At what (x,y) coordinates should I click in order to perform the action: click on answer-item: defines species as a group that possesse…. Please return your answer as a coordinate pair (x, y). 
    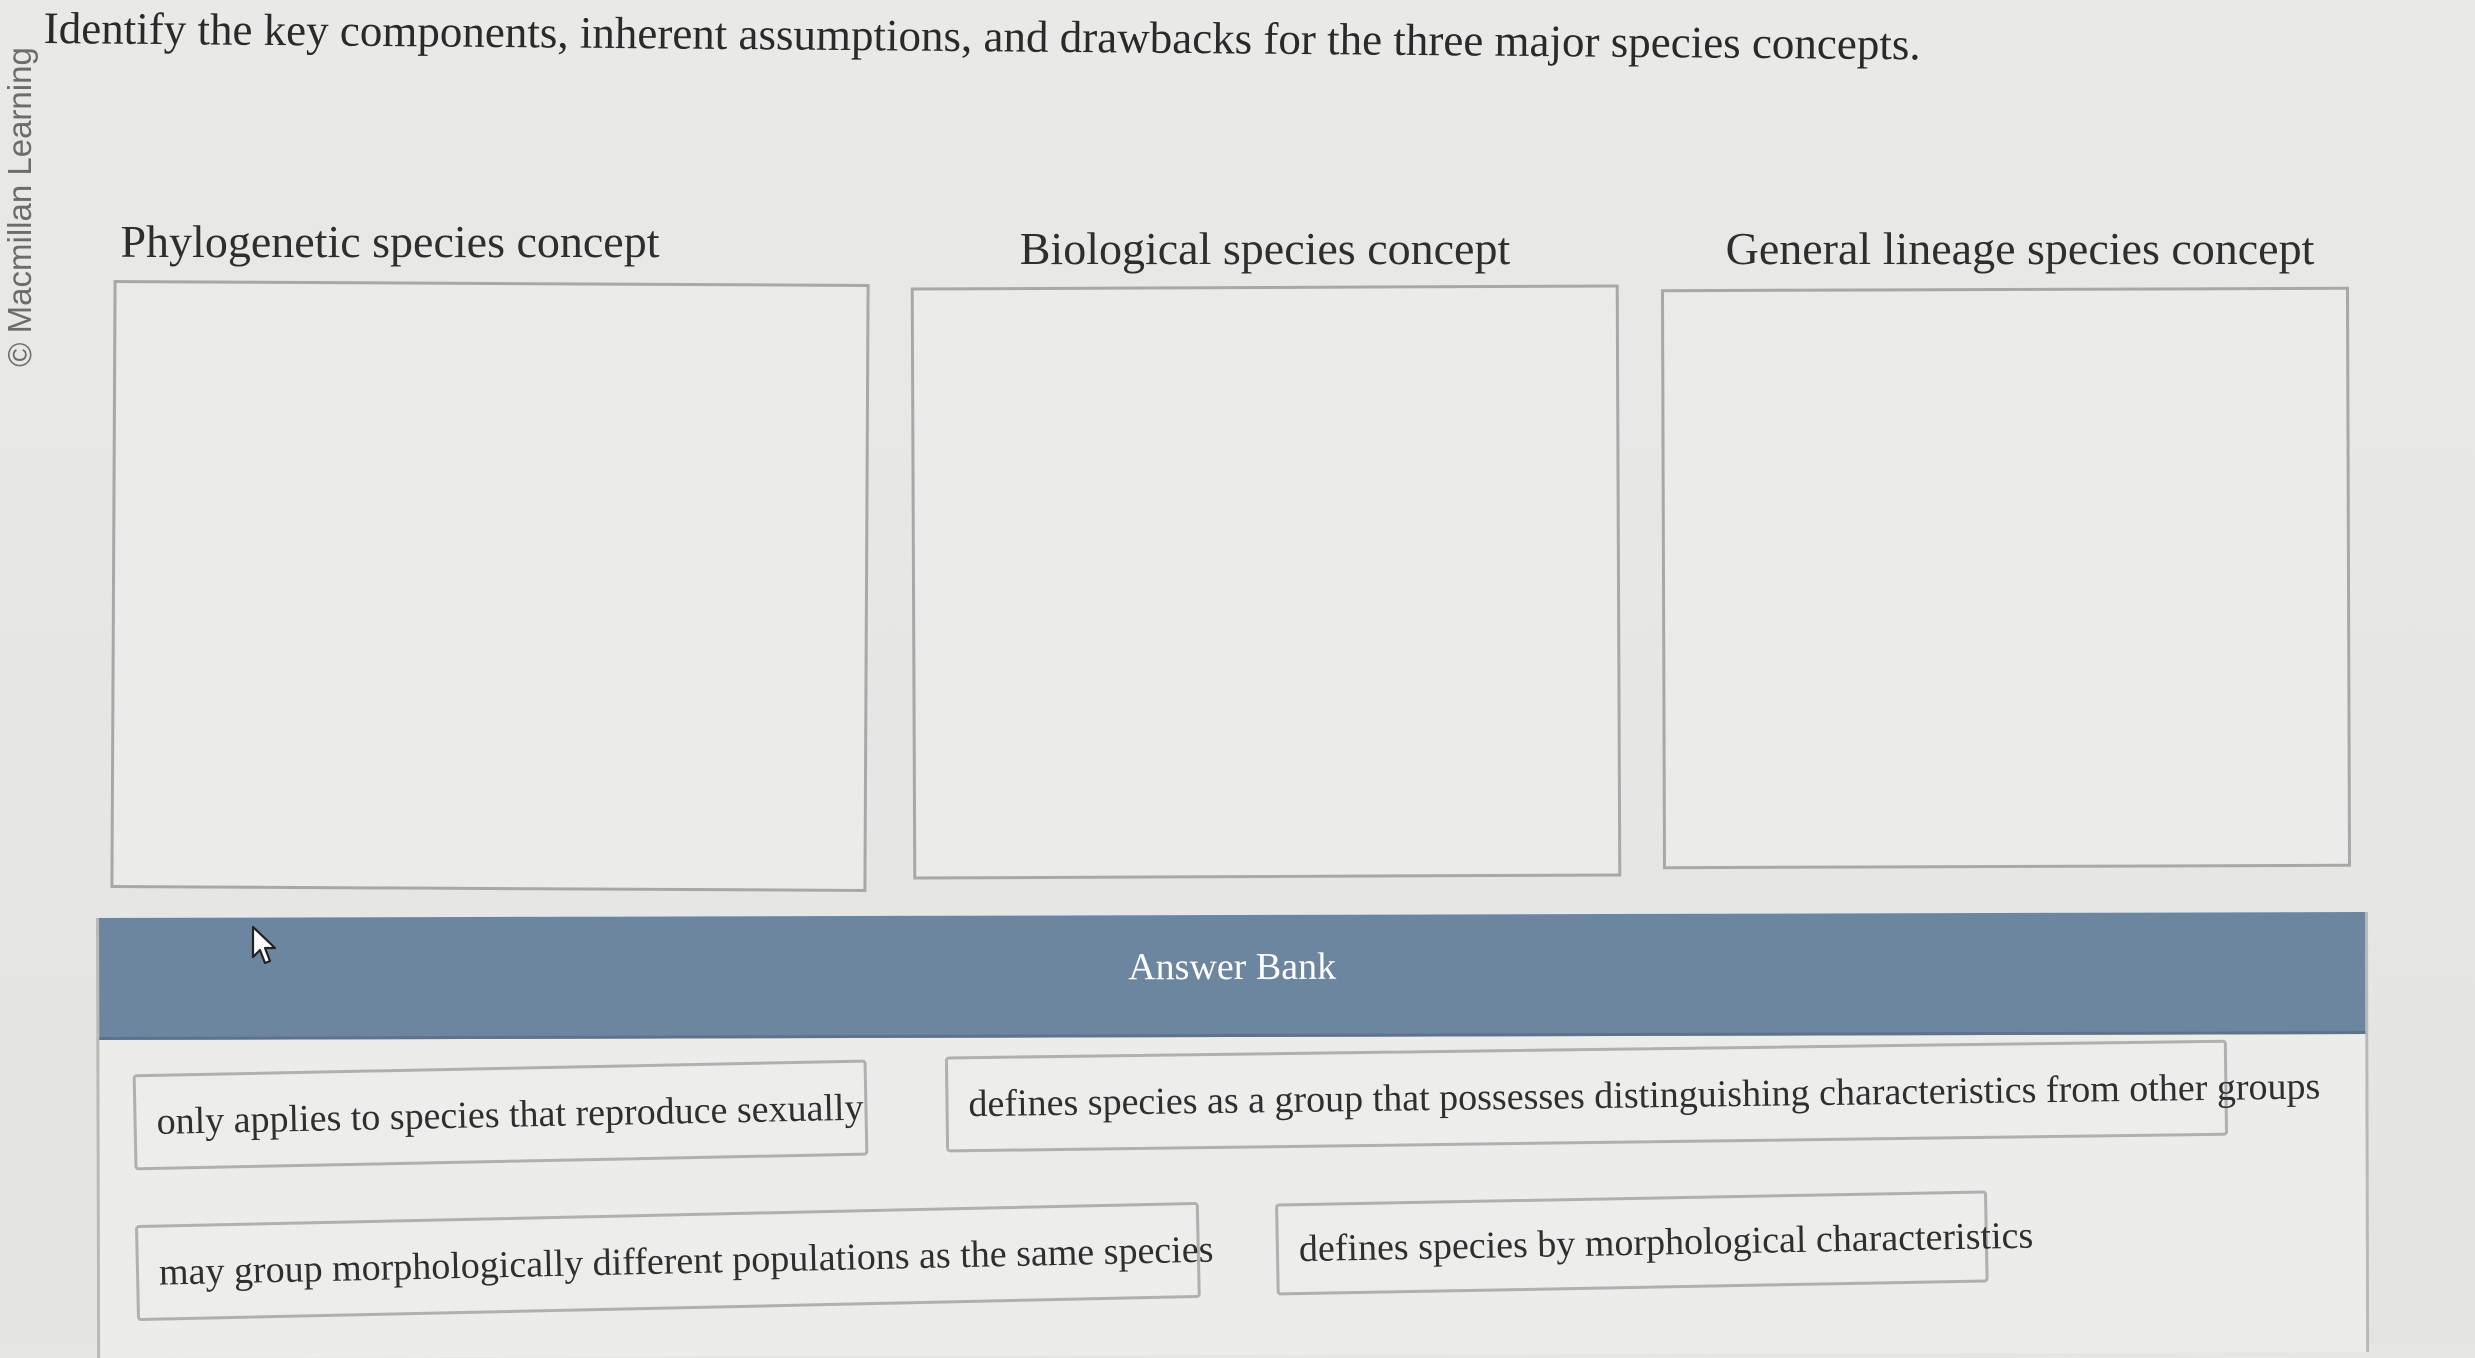
    Looking at the image, I should click on (1632, 1096).